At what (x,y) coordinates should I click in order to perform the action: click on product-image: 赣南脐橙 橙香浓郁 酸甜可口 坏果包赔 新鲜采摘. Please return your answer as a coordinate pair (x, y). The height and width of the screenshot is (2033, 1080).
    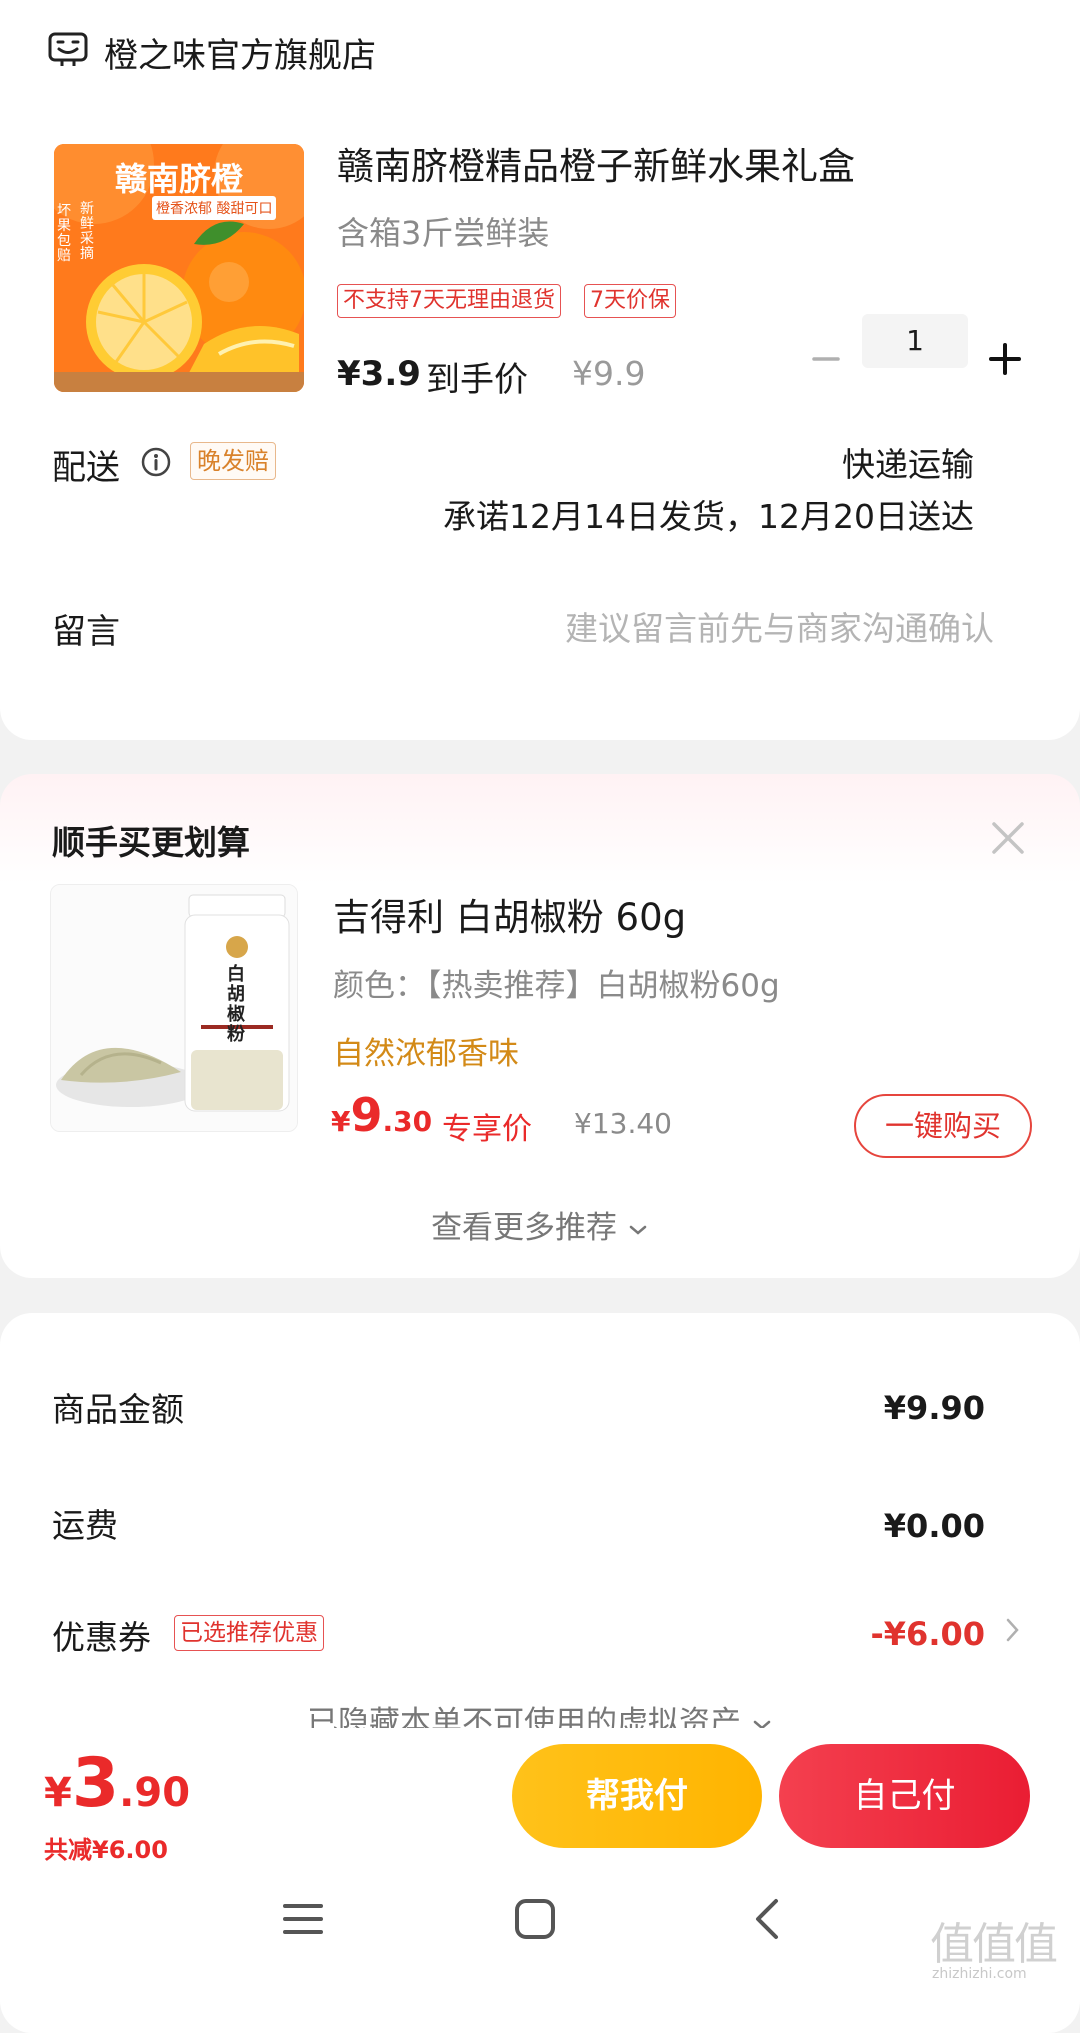
    Looking at the image, I should click on (179, 268).